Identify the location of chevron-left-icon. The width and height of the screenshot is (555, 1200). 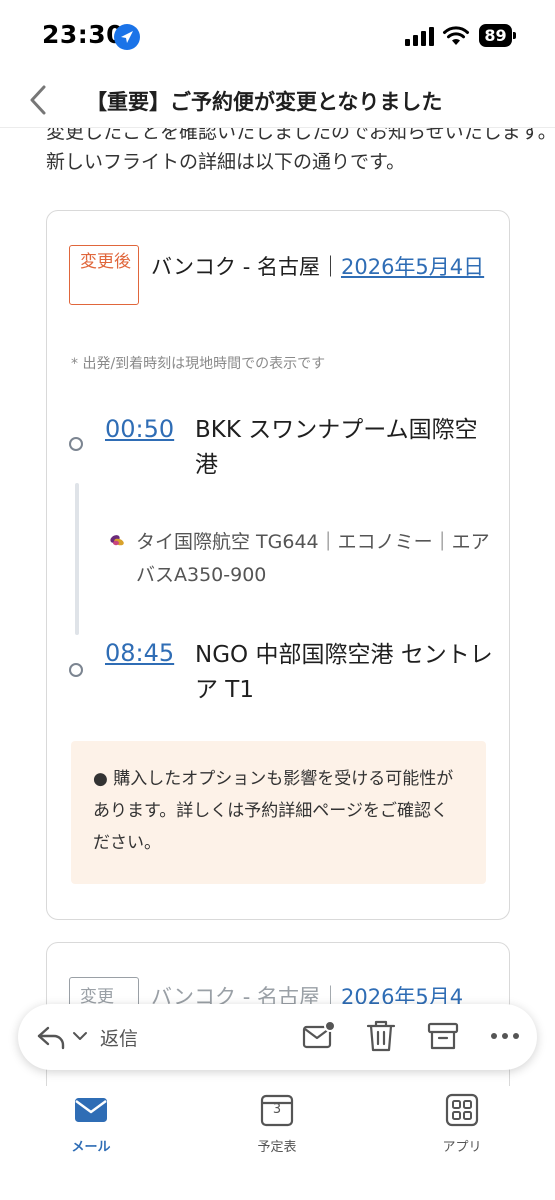
(38, 100).